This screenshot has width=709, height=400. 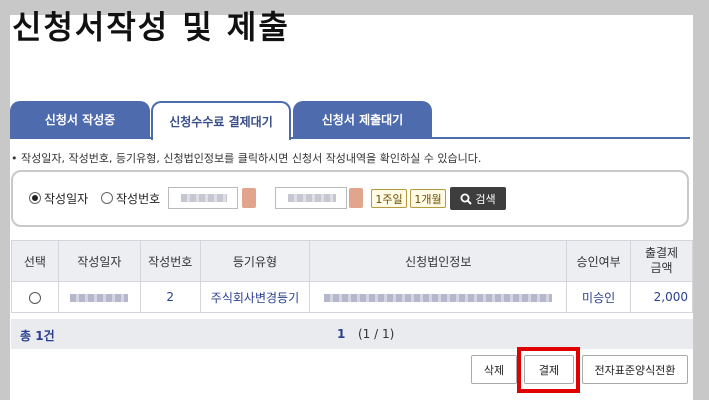 I want to click on table-header-row: 선택 작성일자 작성번호 등기유형 신청법인정보 승인여부 출결제 금액, so click(x=352, y=261).